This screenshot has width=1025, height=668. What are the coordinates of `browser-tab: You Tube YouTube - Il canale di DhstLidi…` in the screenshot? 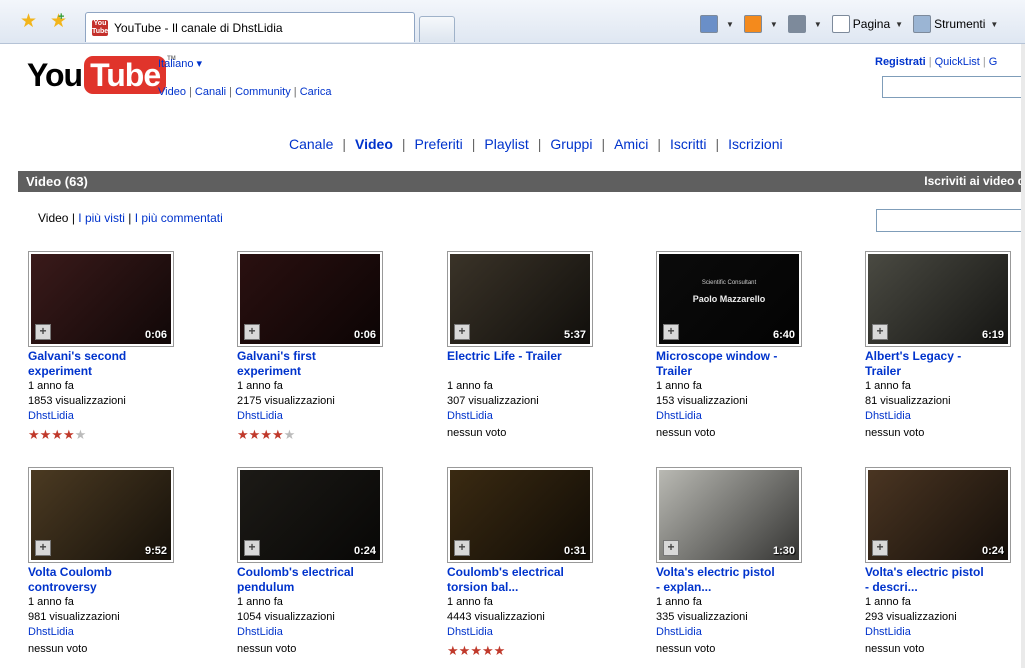 It's located at (250, 27).